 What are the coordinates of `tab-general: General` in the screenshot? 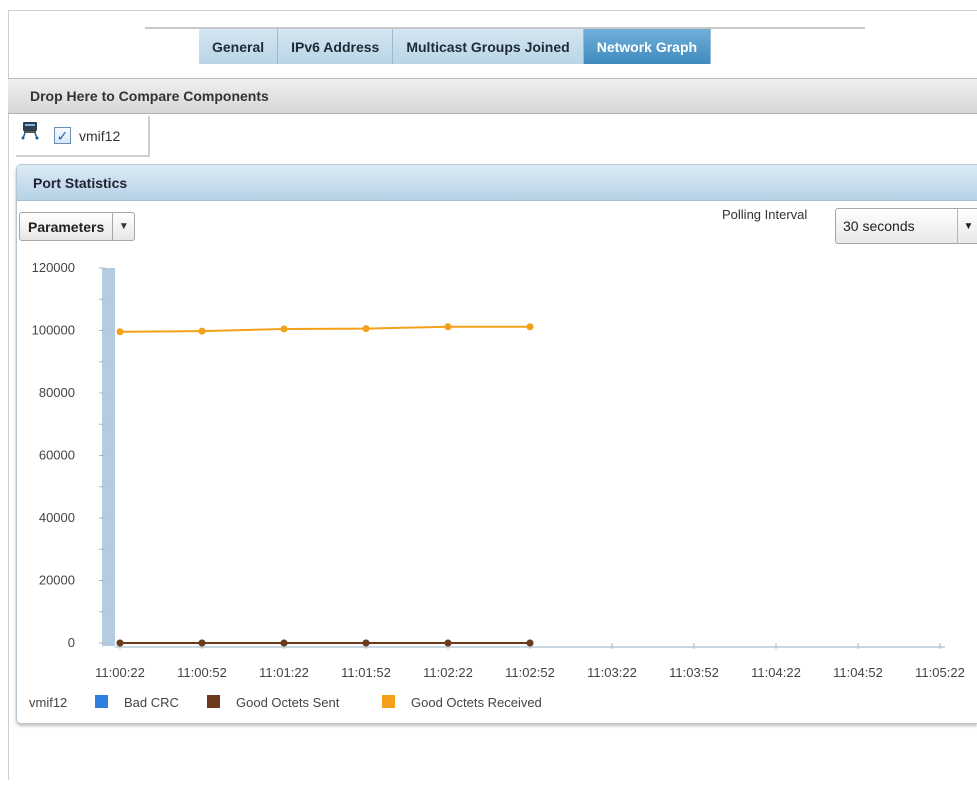 It's located at (239, 46).